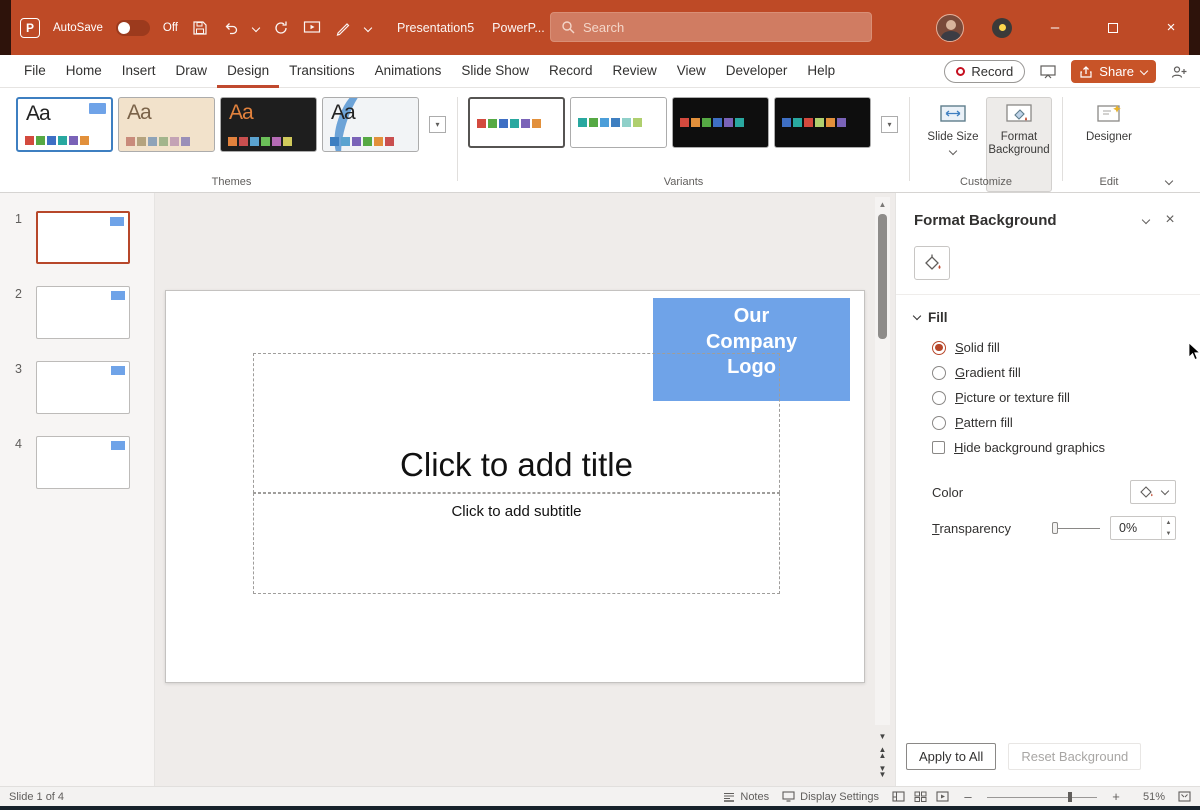  I want to click on reset-background-button: Reset Background, so click(1075, 756).